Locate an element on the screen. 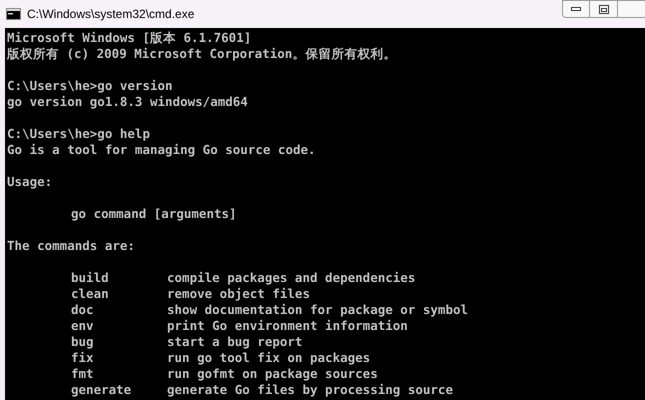 The width and height of the screenshot is (645, 400). command-name: build is located at coordinates (90, 278).